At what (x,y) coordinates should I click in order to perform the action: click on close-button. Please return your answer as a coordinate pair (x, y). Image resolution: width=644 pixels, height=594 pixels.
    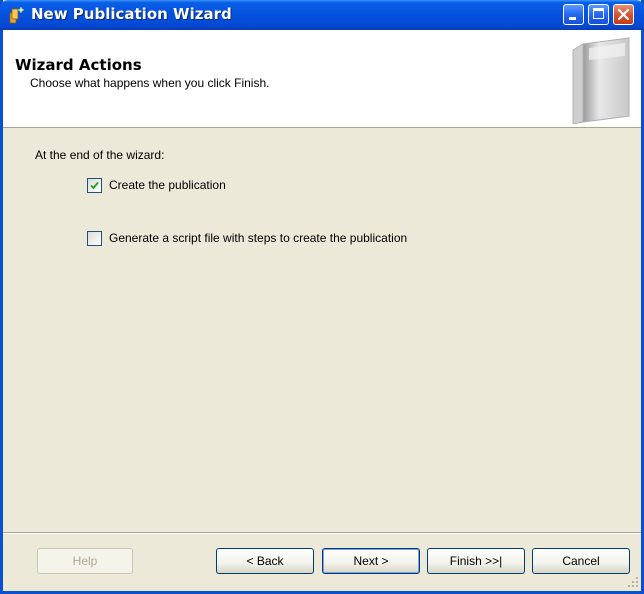
    Looking at the image, I should click on (623, 14).